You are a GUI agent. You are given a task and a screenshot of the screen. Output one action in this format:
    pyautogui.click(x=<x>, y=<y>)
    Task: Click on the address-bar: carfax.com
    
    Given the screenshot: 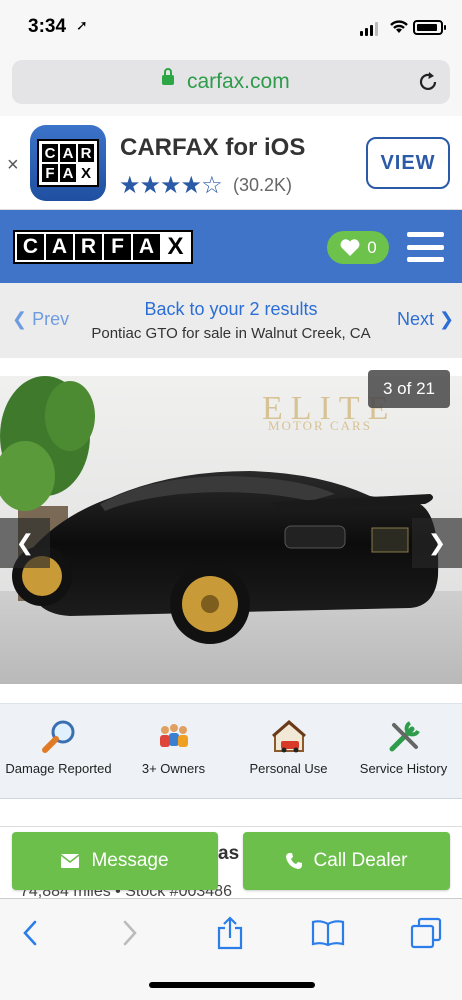 What is the action you would take?
    pyautogui.click(x=231, y=82)
    